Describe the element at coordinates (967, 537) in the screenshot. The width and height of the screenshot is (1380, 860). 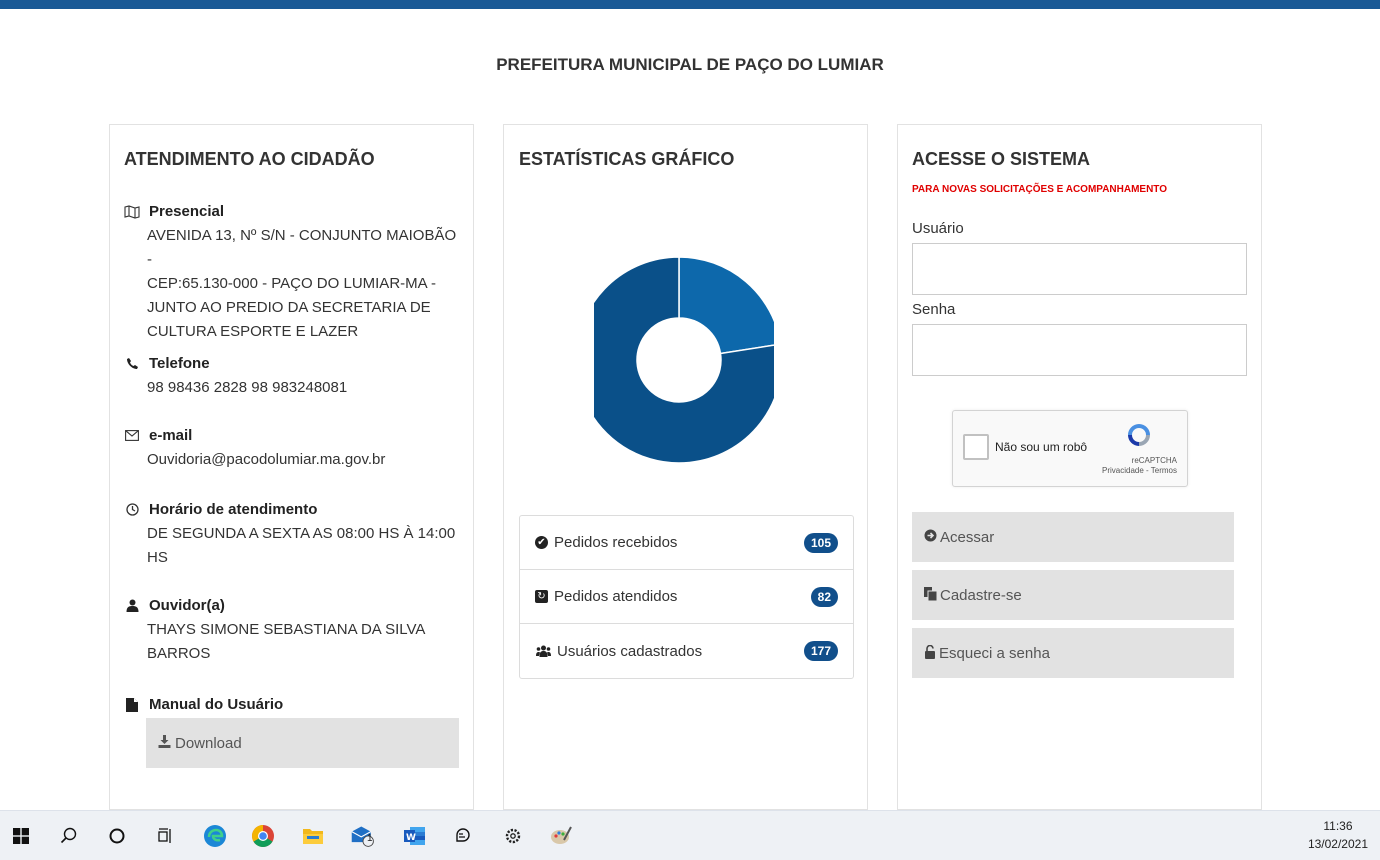
I see `login-button-label: Acessar` at that location.